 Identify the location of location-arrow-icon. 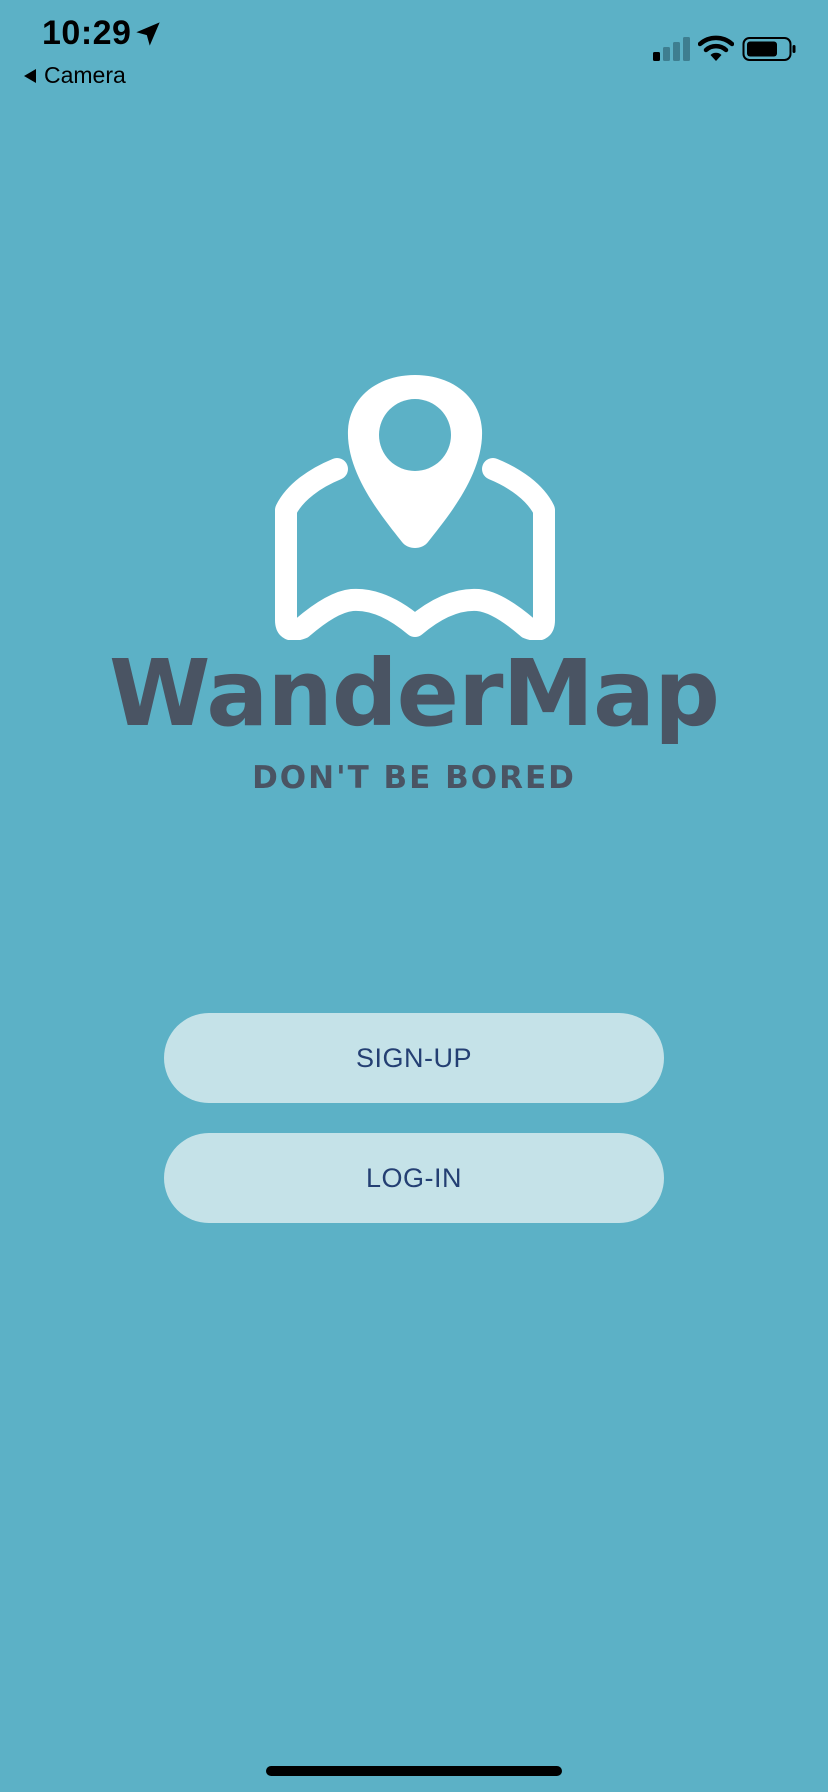
(148, 34).